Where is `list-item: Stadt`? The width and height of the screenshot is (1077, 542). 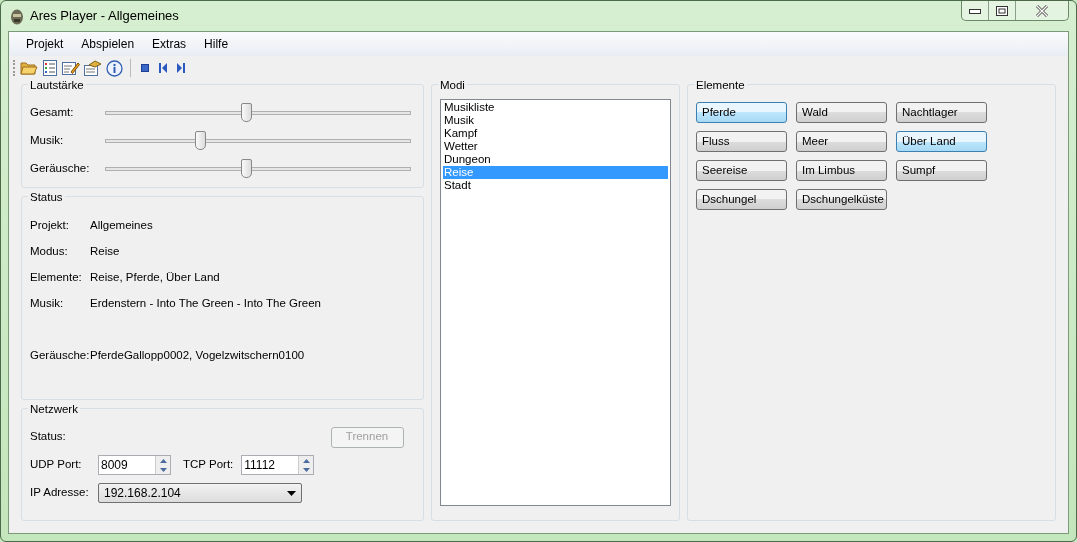 list-item: Stadt is located at coordinates (555, 185).